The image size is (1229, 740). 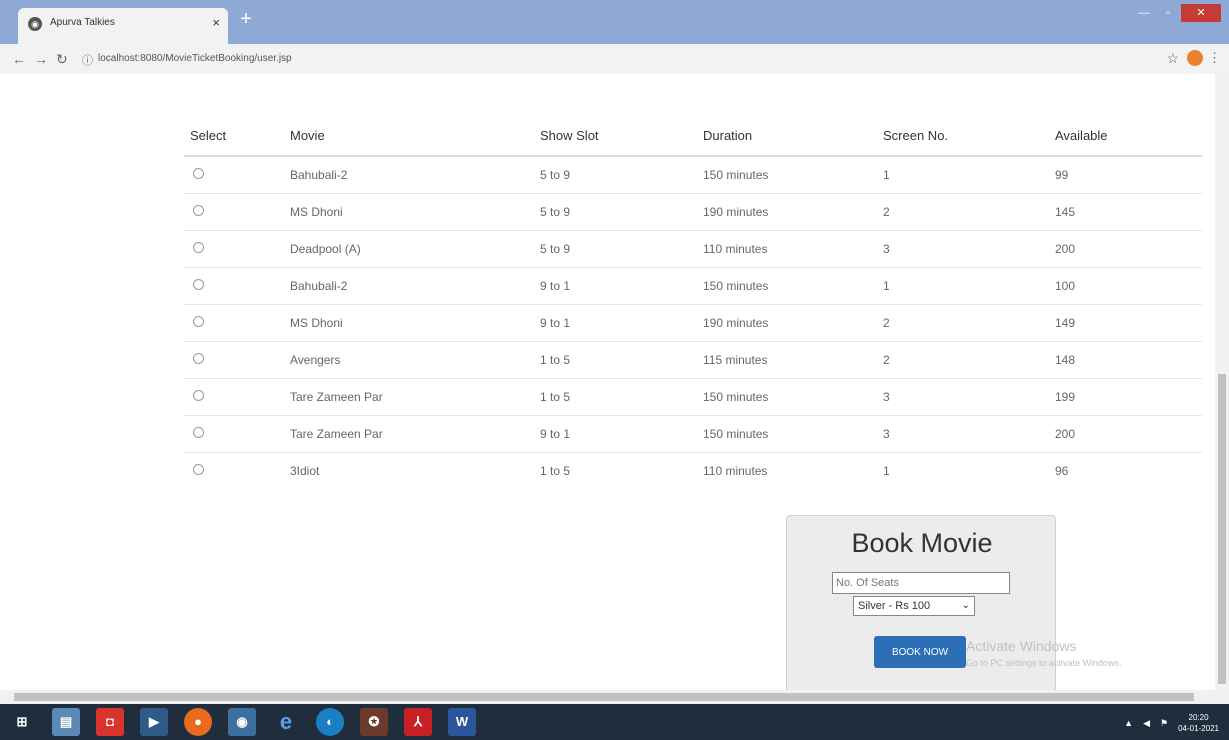 What do you see at coordinates (920, 652) in the screenshot?
I see `book-now-button: BOOK NOW` at bounding box center [920, 652].